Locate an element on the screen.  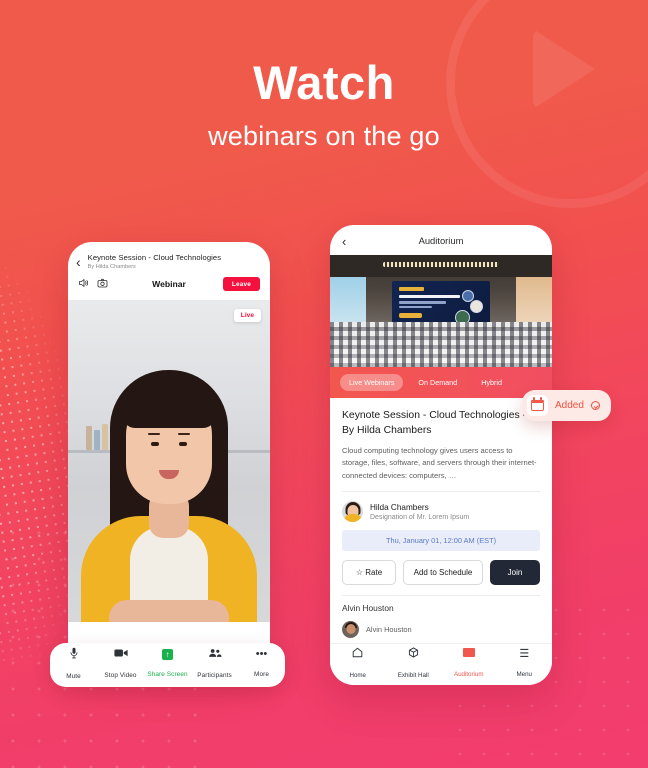
auditorium-stage-screen is located at coordinates (441, 304).